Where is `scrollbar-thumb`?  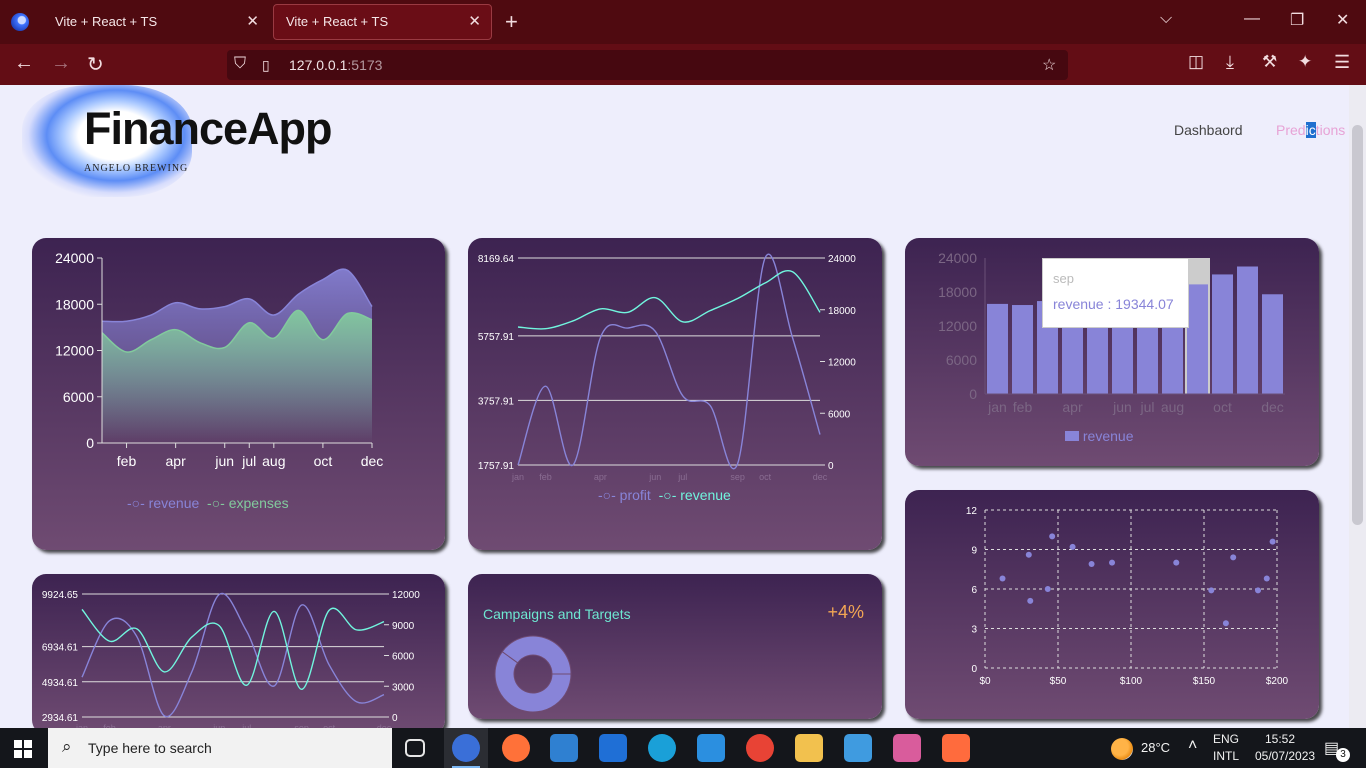 scrollbar-thumb is located at coordinates (1357, 325).